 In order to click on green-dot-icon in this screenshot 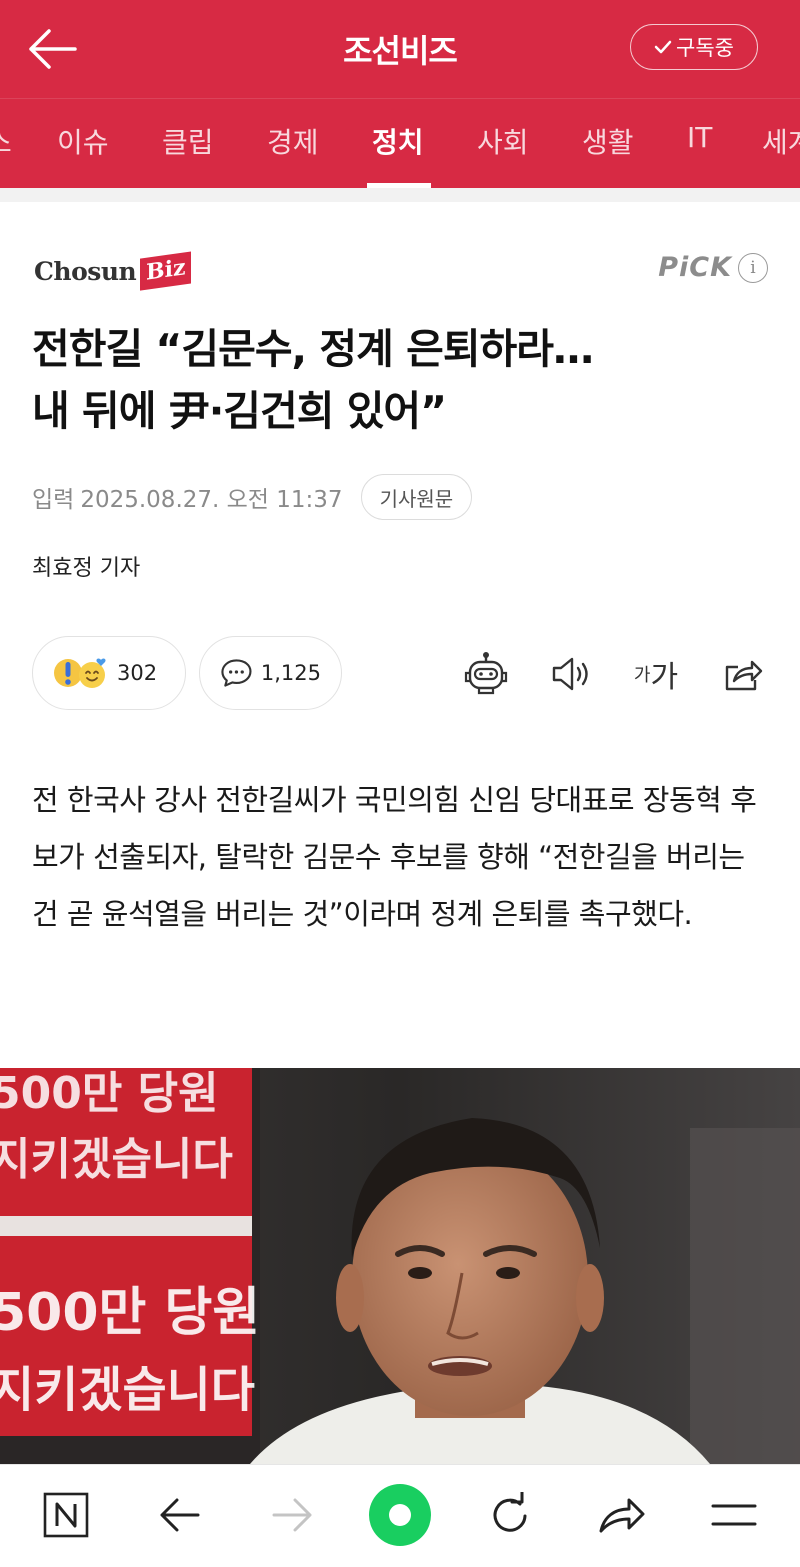, I will do `click(400, 1515)`.